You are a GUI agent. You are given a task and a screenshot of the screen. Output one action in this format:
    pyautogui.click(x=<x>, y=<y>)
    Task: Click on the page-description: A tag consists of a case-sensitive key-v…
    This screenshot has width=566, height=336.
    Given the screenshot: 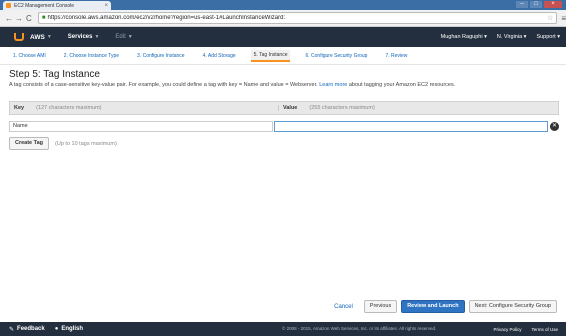 What is the action you would take?
    pyautogui.click(x=284, y=85)
    